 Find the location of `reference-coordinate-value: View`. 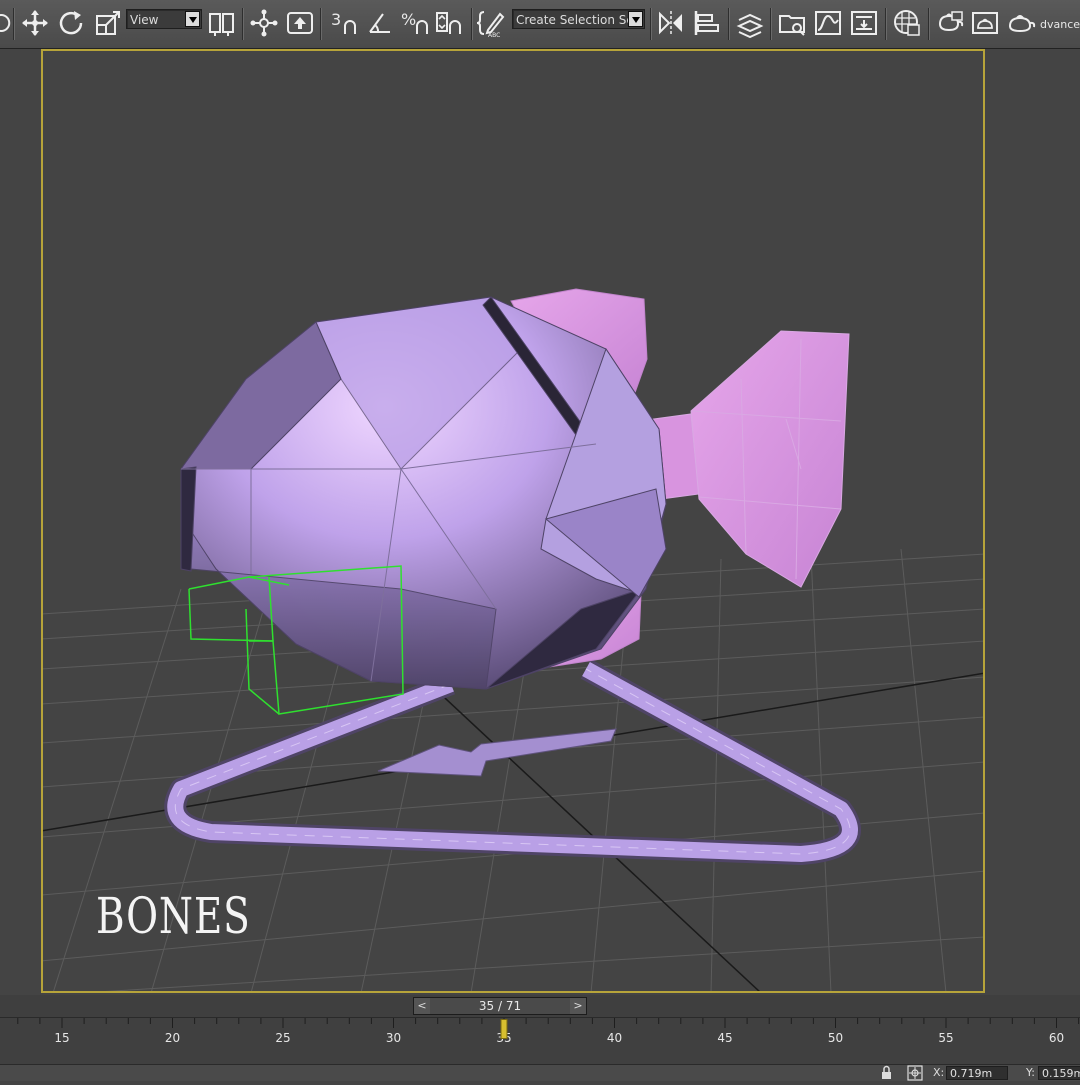

reference-coordinate-value: View is located at coordinates (144, 20).